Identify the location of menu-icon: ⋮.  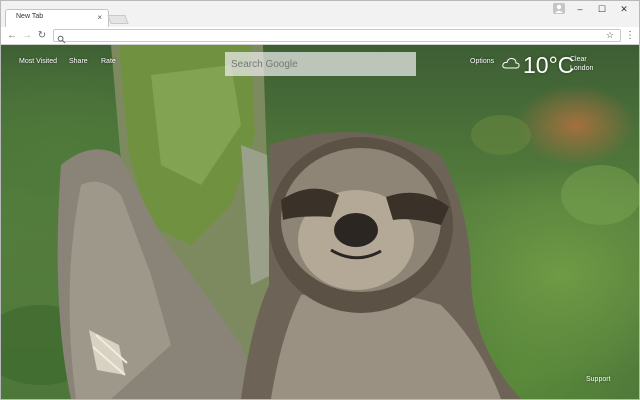
(630, 36).